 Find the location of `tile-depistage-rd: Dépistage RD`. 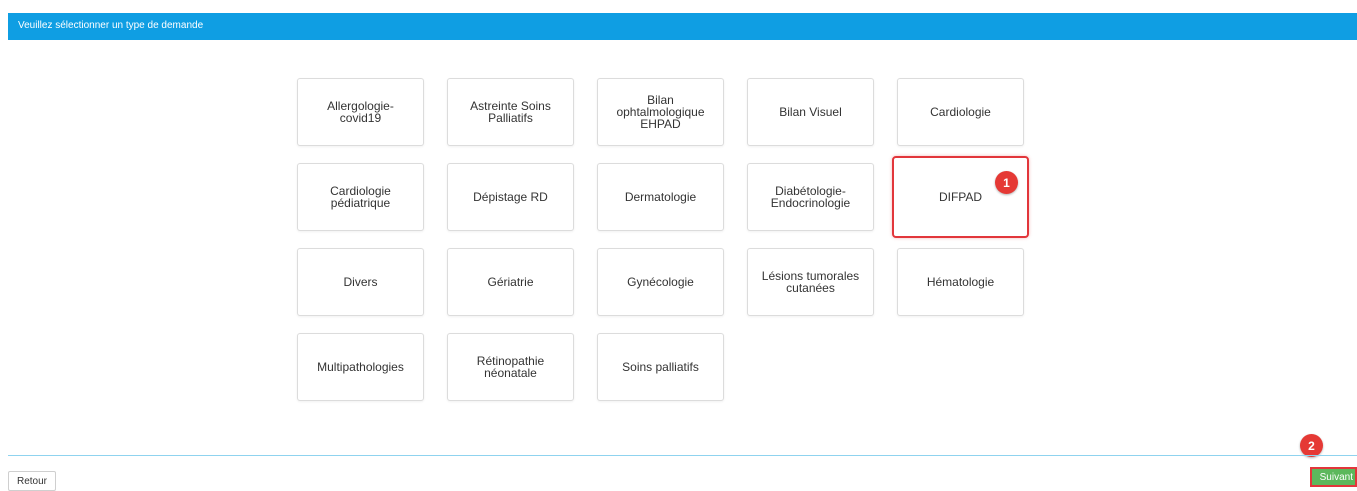

tile-depistage-rd: Dépistage RD is located at coordinates (510, 197).